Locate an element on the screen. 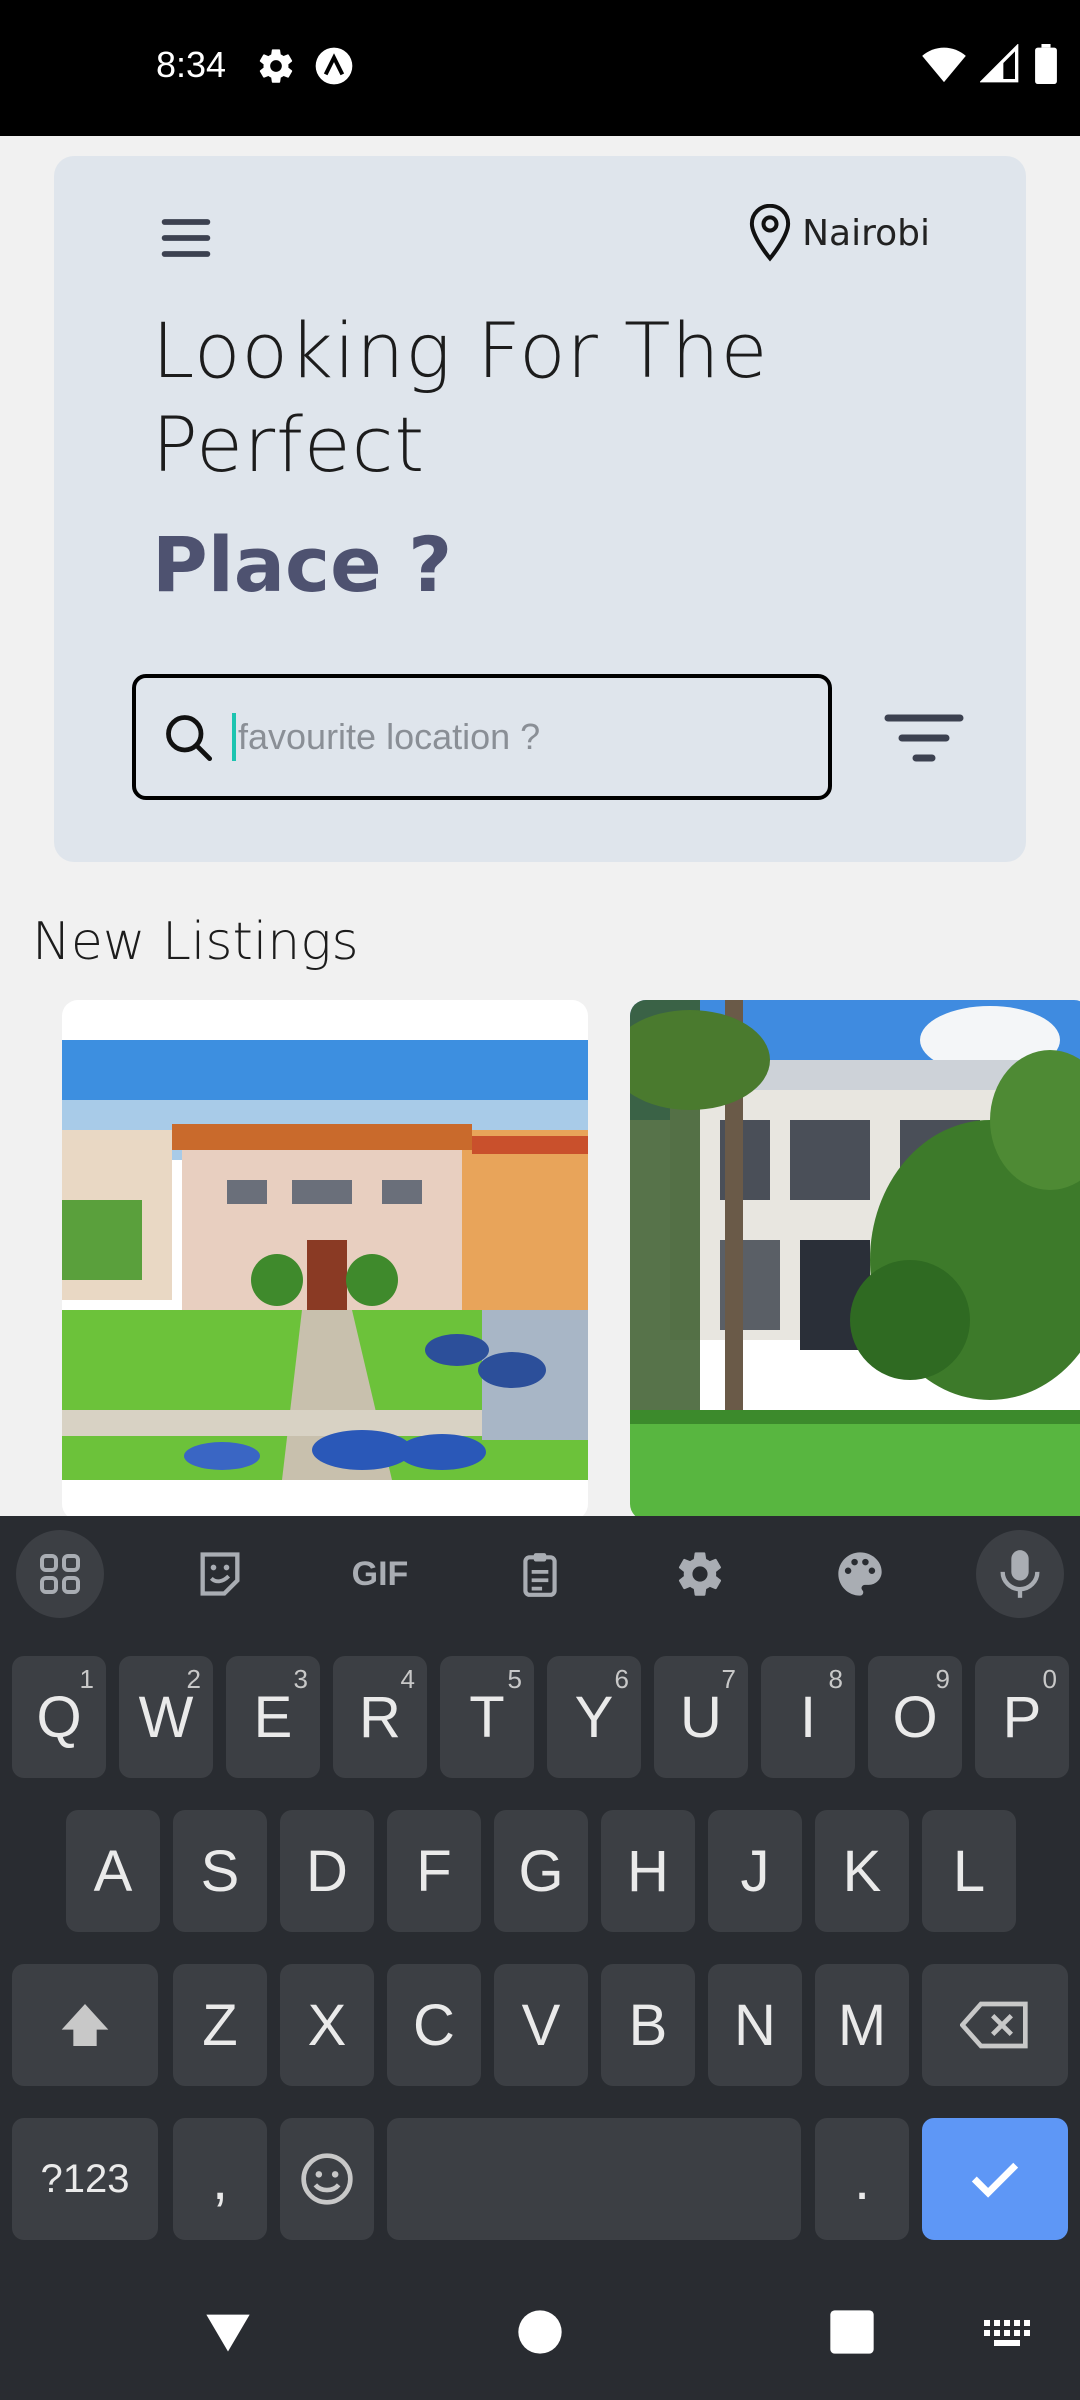 The width and height of the screenshot is (1080, 2400). hero-title-emphasis: Place ? is located at coordinates (302, 564).